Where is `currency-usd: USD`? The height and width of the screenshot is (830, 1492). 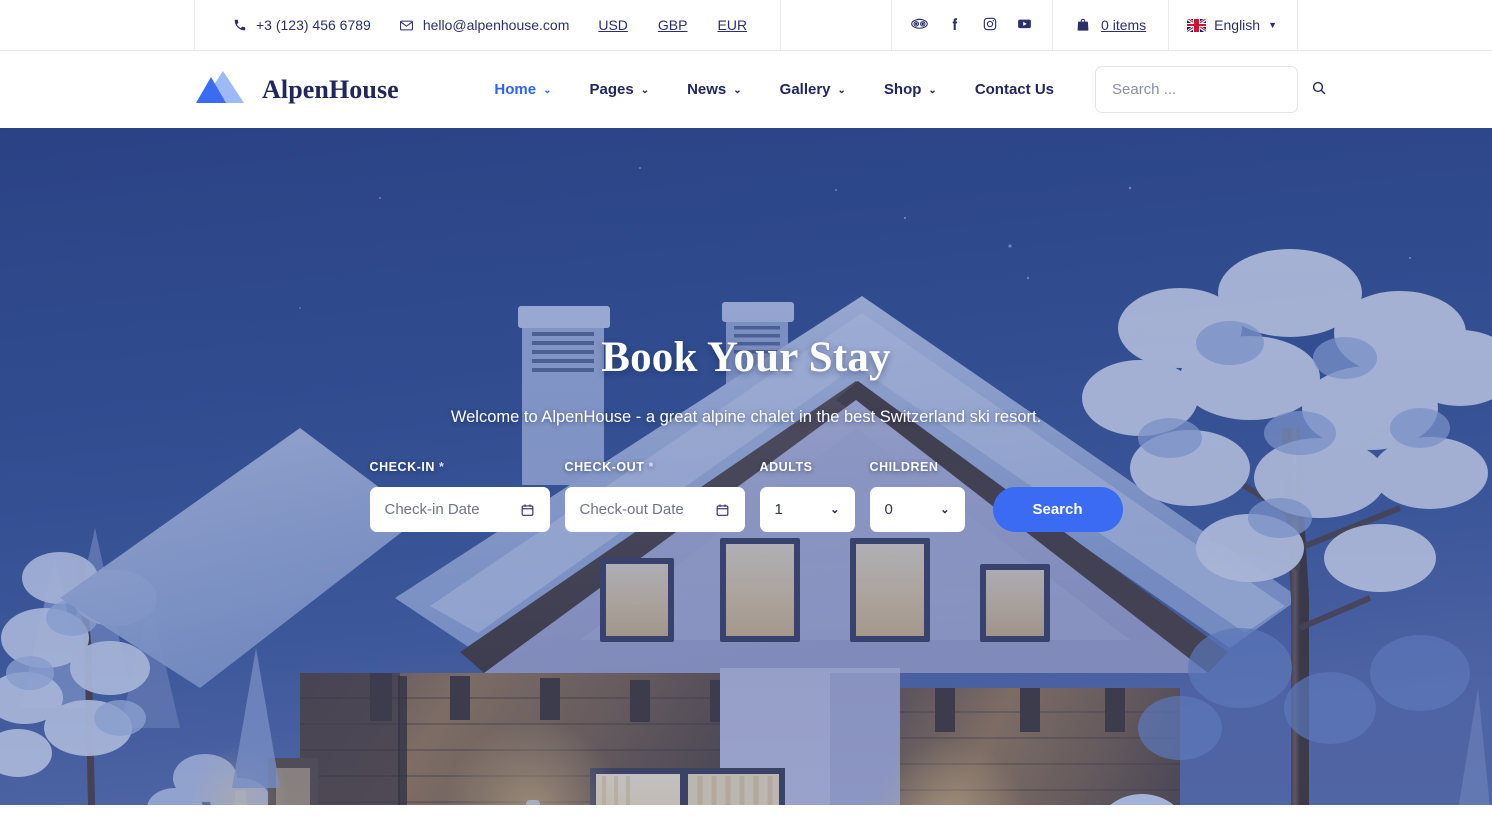 currency-usd: USD is located at coordinates (613, 25).